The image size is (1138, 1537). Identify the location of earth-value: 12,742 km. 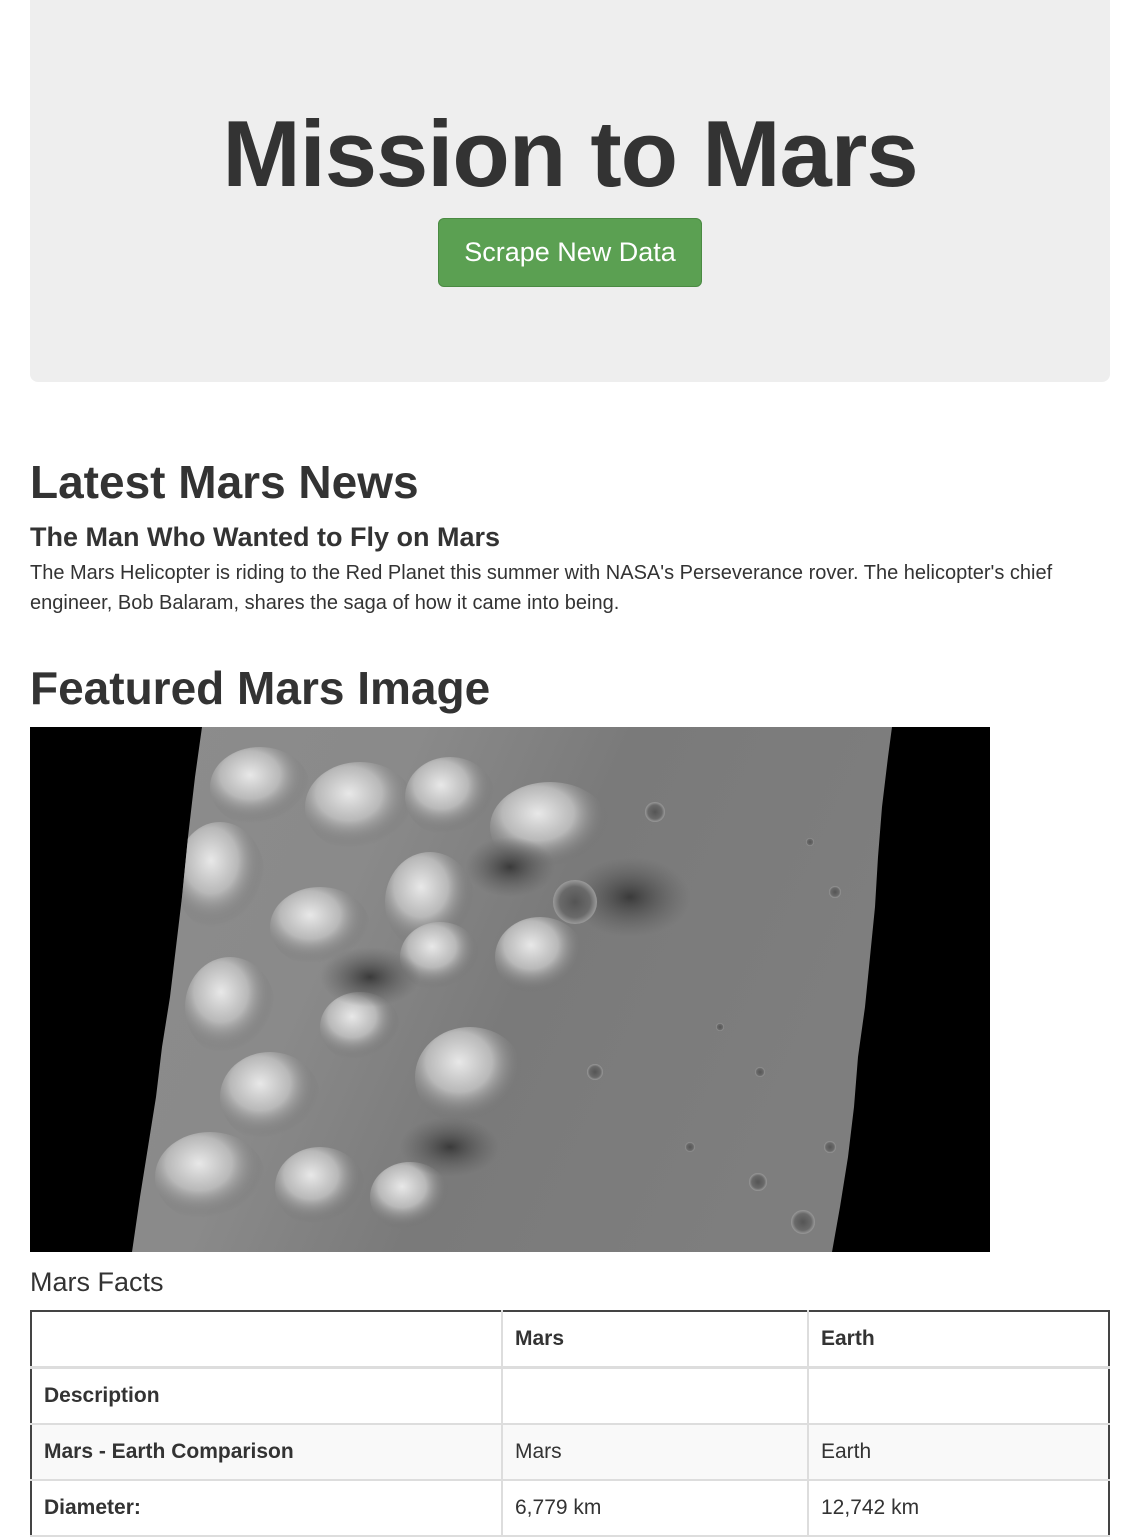
(958, 1507).